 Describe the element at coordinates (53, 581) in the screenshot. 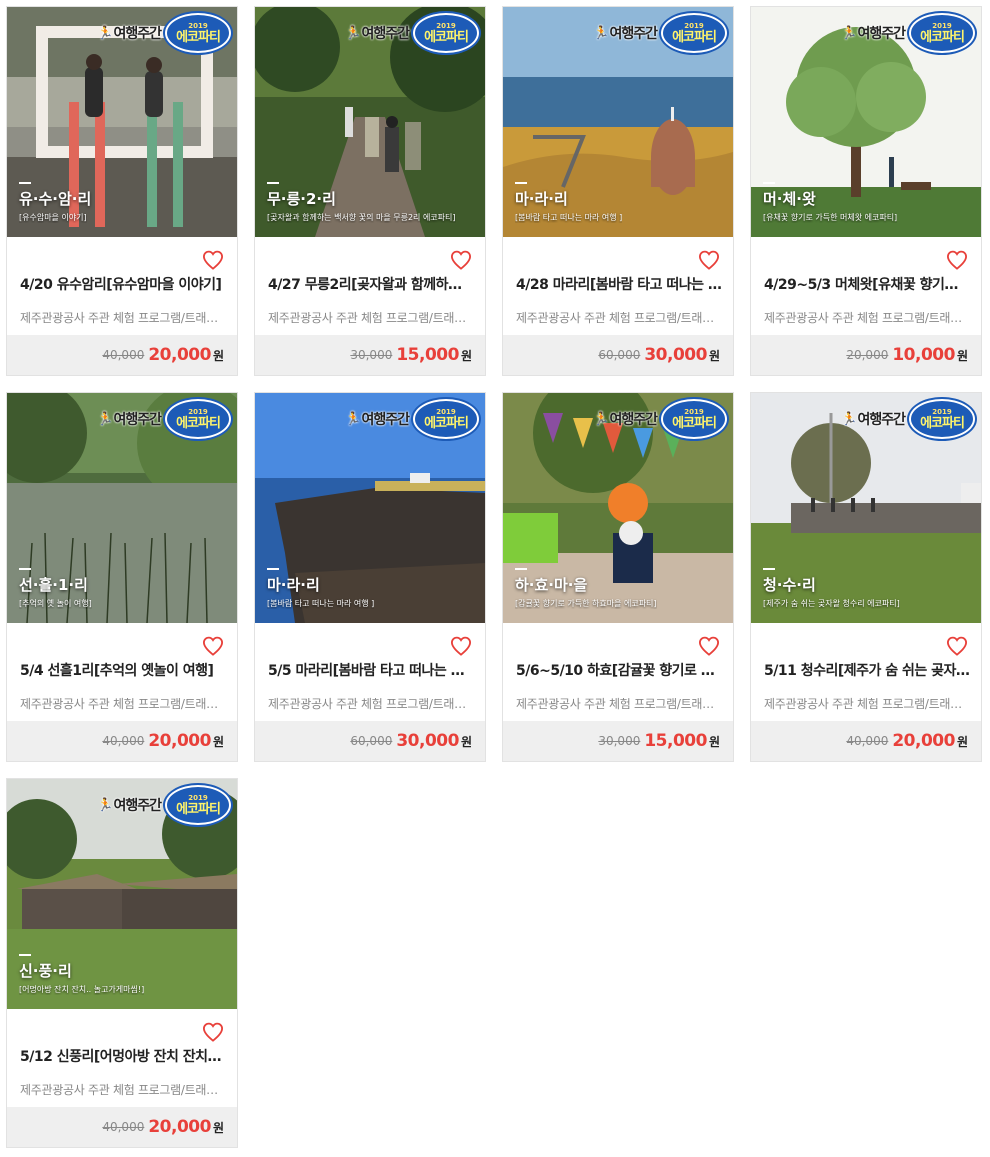

I see `village-name: 선·흘·1·리` at that location.